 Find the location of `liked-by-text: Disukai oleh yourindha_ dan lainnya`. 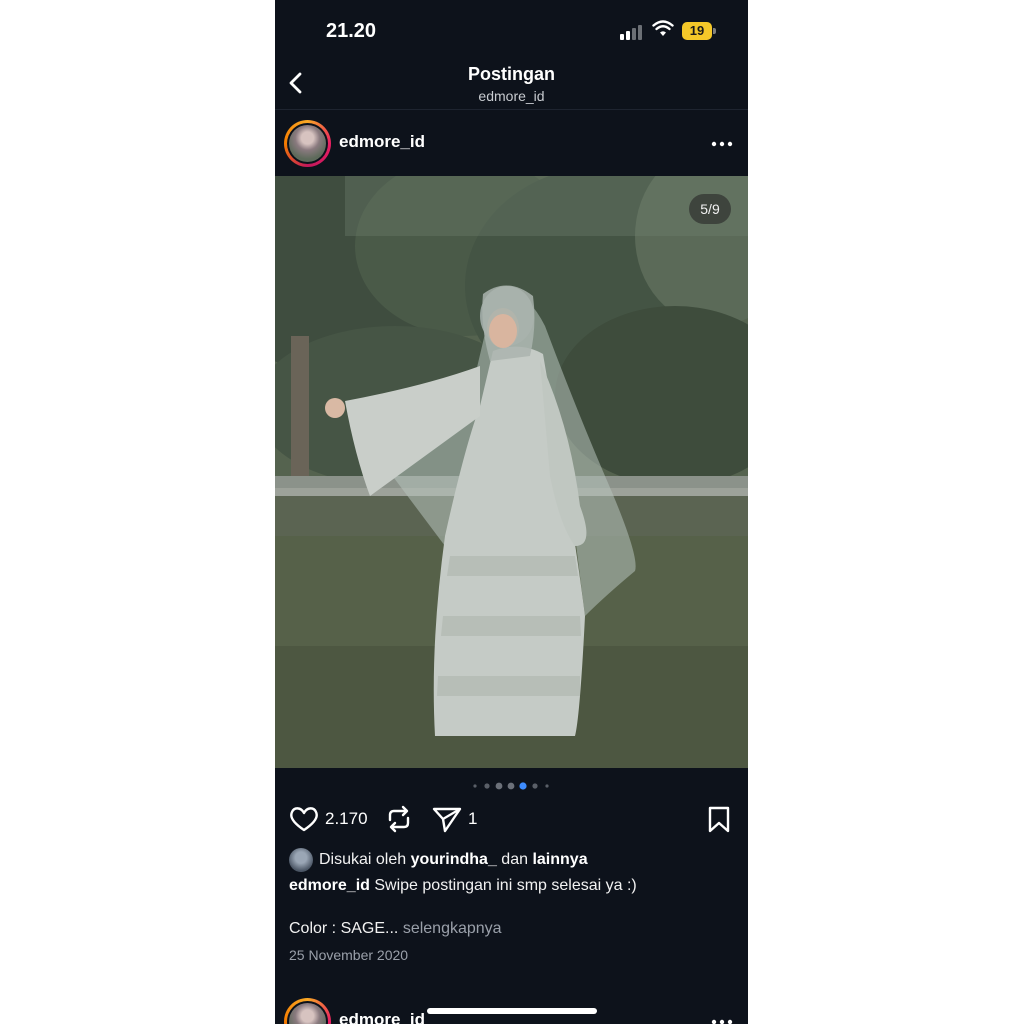

liked-by-text: Disukai oleh yourindha_ dan lainnya is located at coordinates (453, 860).